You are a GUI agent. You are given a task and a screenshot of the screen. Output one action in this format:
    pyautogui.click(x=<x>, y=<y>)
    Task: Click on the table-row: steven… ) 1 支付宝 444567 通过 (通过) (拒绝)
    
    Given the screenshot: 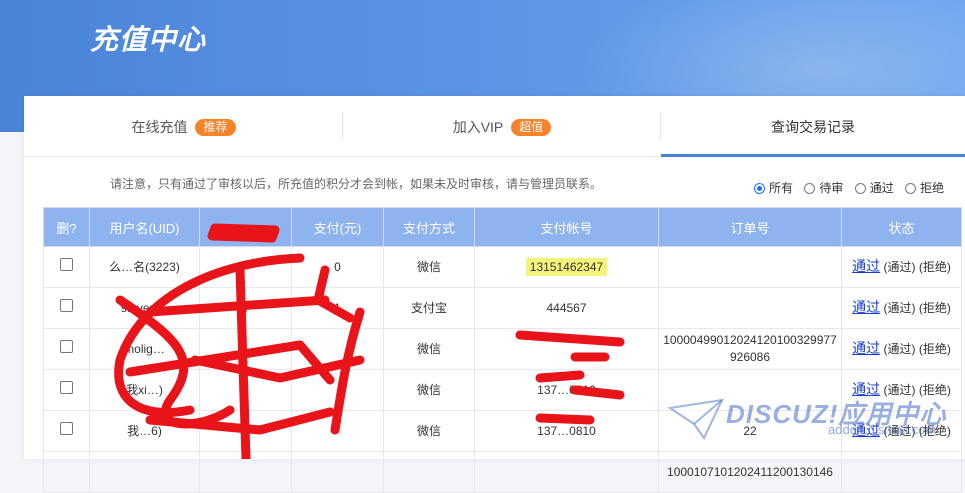 What is the action you would take?
    pyautogui.click(x=502, y=308)
    